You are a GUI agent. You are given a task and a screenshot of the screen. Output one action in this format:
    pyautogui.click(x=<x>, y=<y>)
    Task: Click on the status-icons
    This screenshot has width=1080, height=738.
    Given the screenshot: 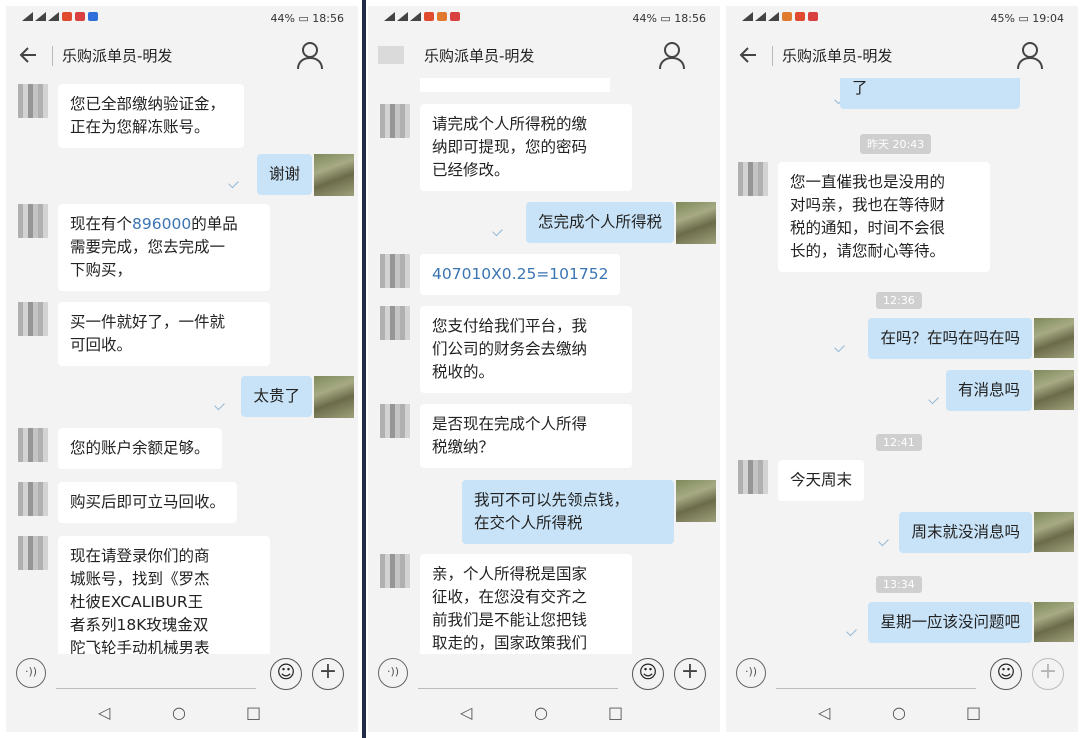 What is the action you would take?
    pyautogui.click(x=422, y=16)
    